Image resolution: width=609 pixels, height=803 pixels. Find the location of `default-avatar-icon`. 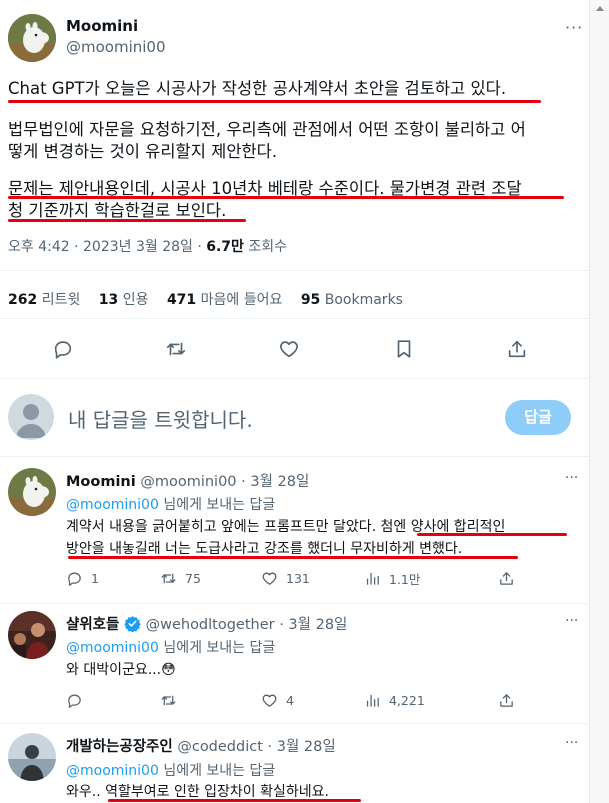

default-avatar-icon is located at coordinates (31, 421).